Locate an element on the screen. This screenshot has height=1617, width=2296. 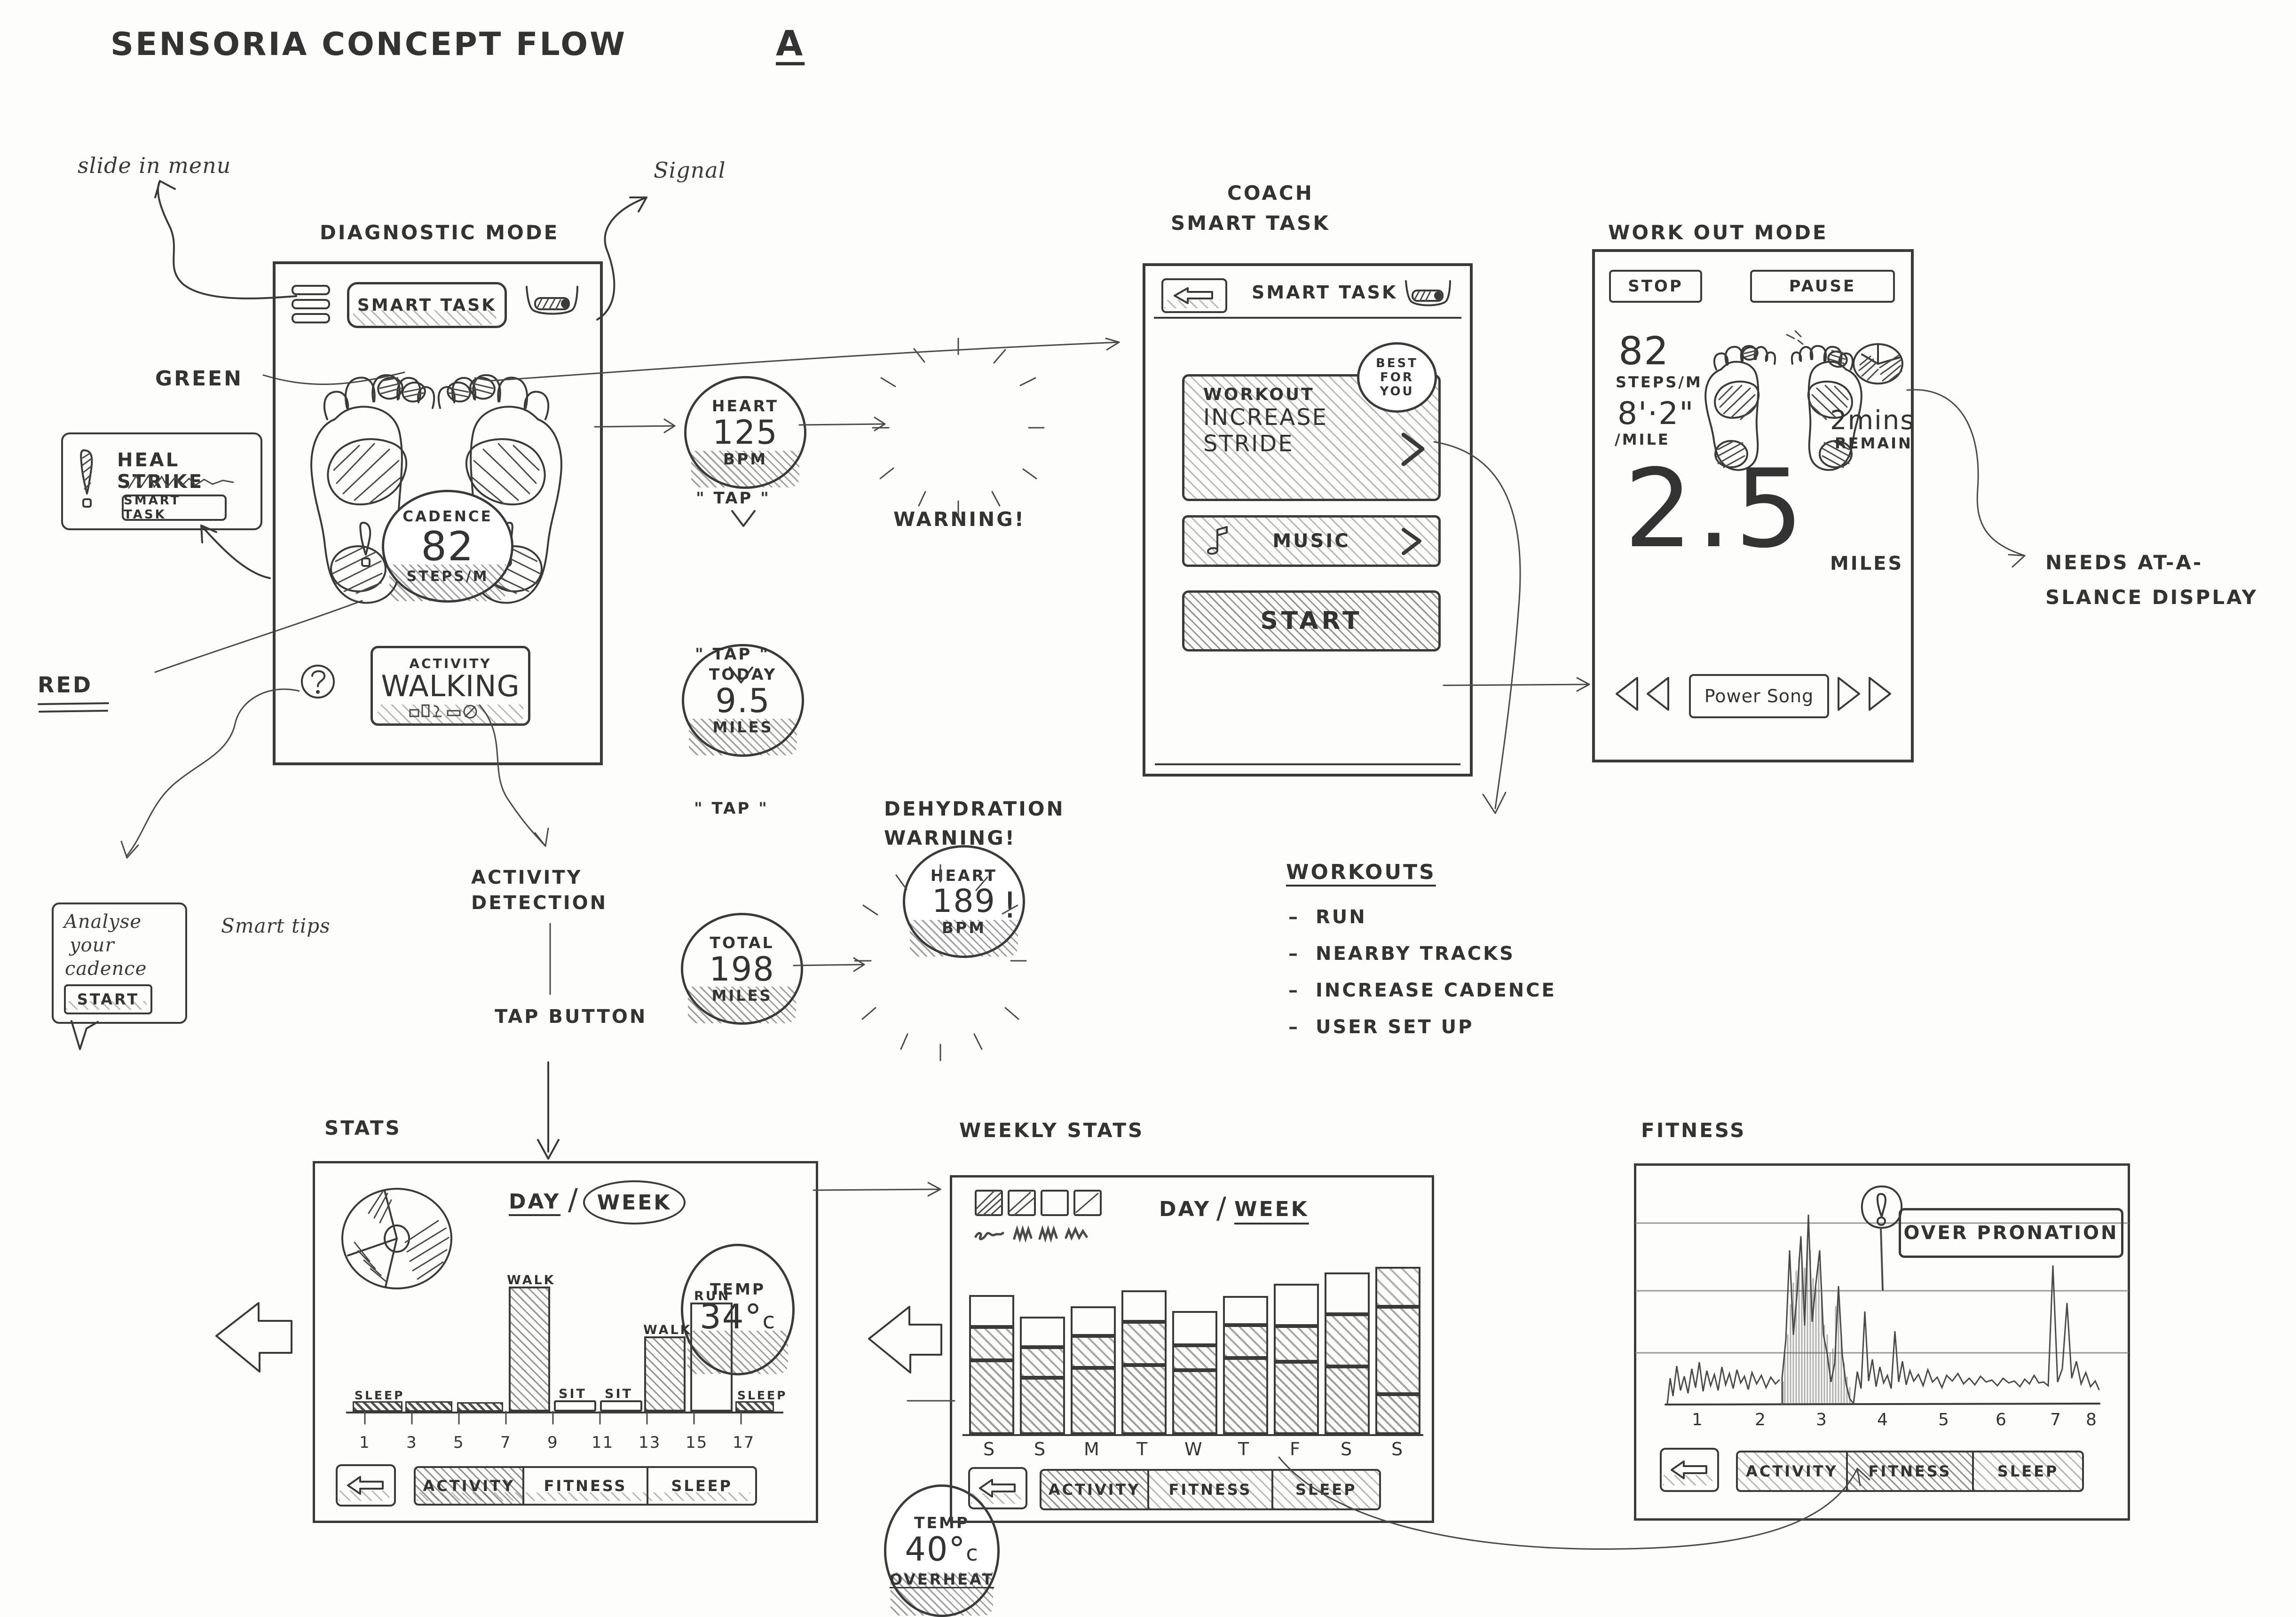
x-tick-label: 8 is located at coordinates (2092, 1419).